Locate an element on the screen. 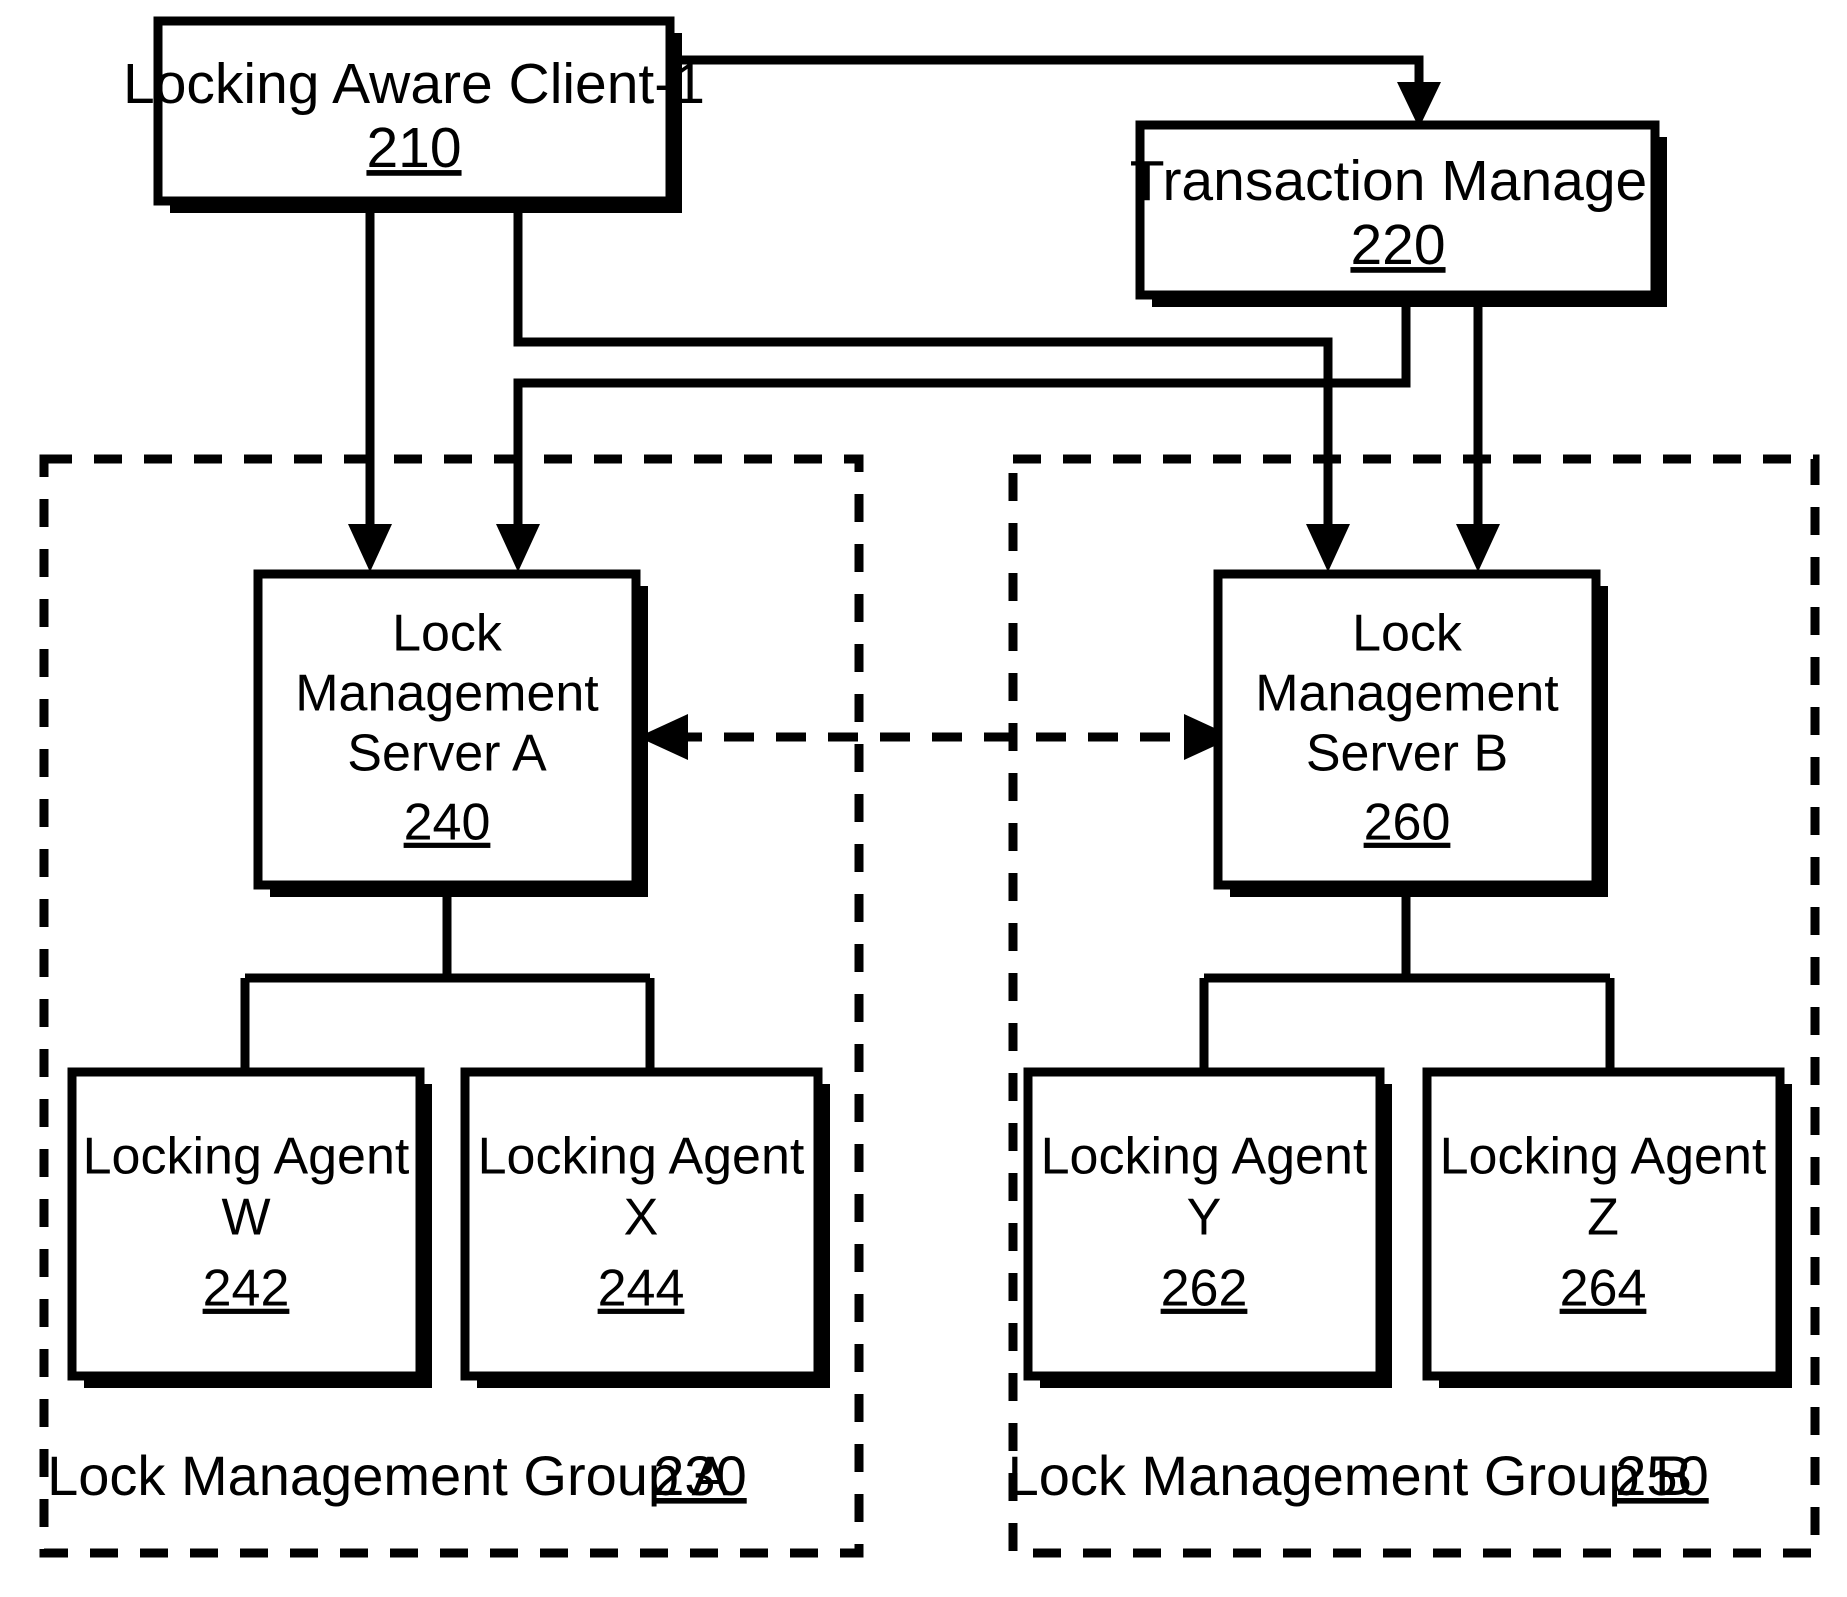  connector-transaction-manager-to-server-a is located at coordinates (953, 433).